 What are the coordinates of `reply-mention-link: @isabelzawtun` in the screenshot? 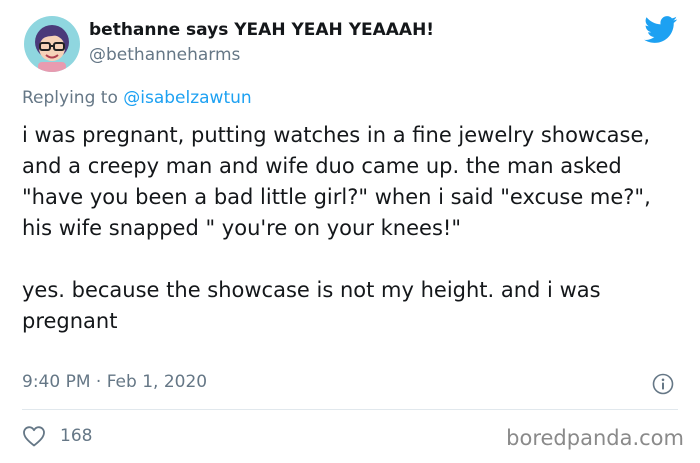 It's located at (187, 98).